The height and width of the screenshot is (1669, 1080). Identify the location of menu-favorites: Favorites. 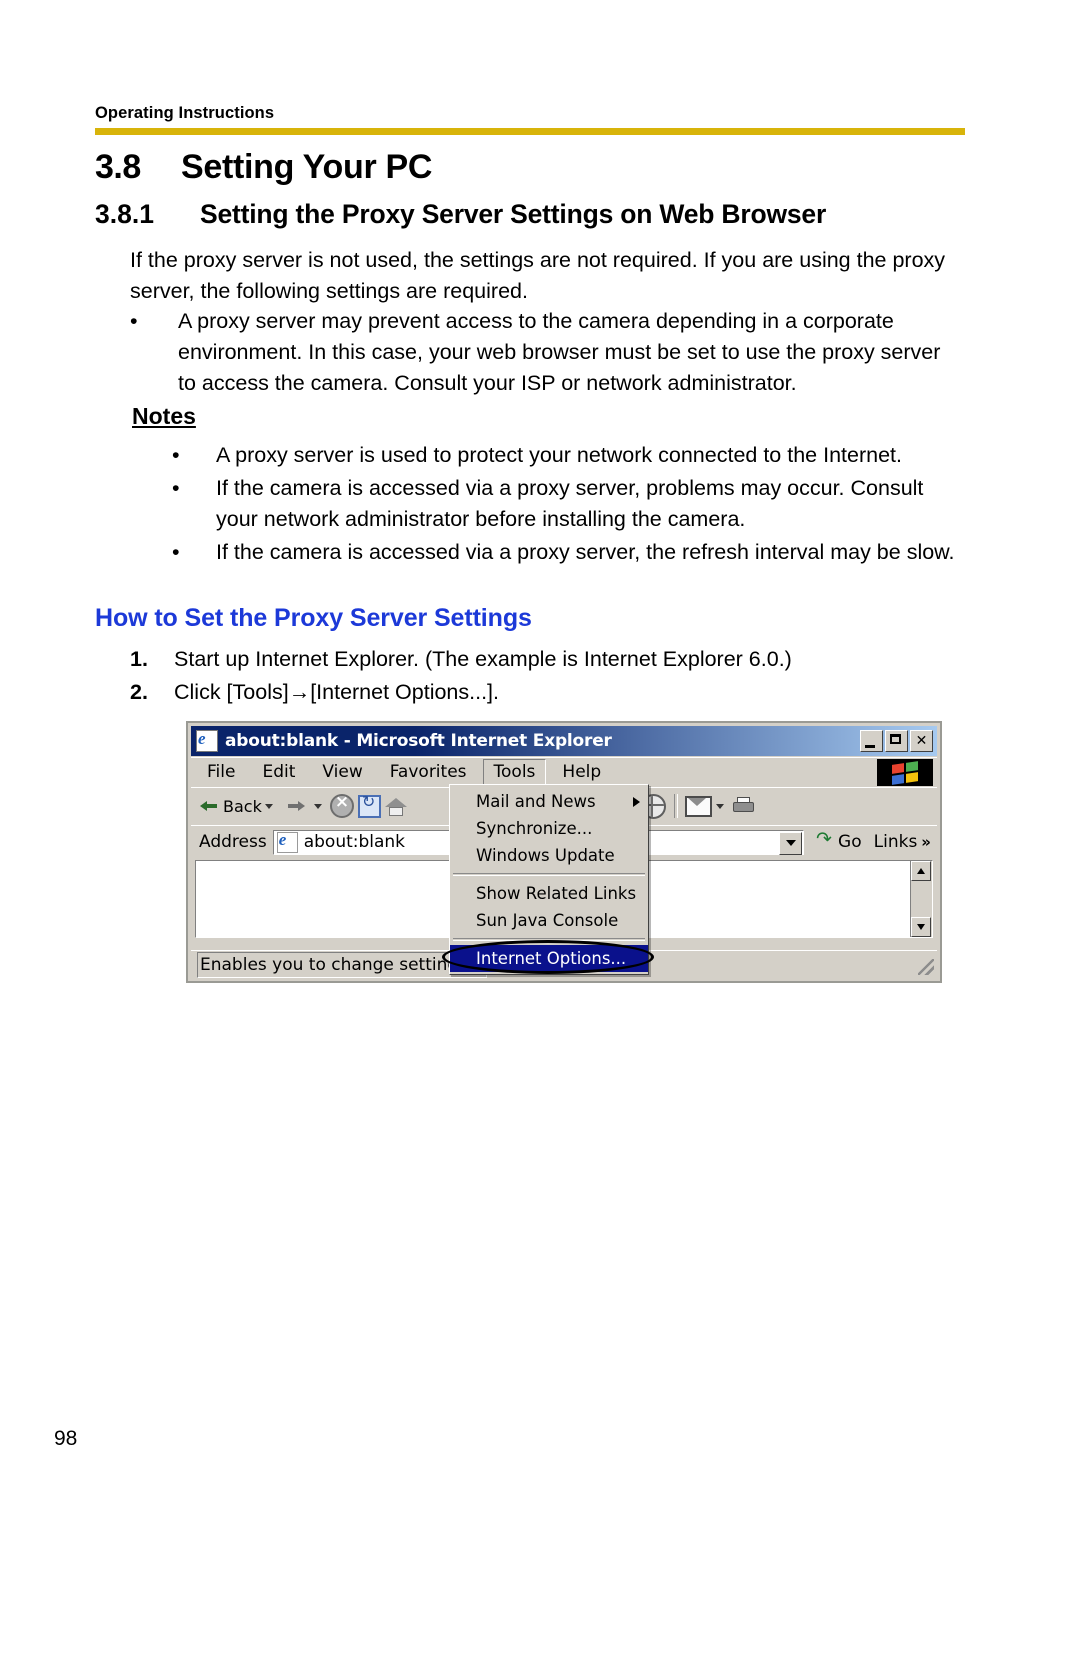
(428, 772).